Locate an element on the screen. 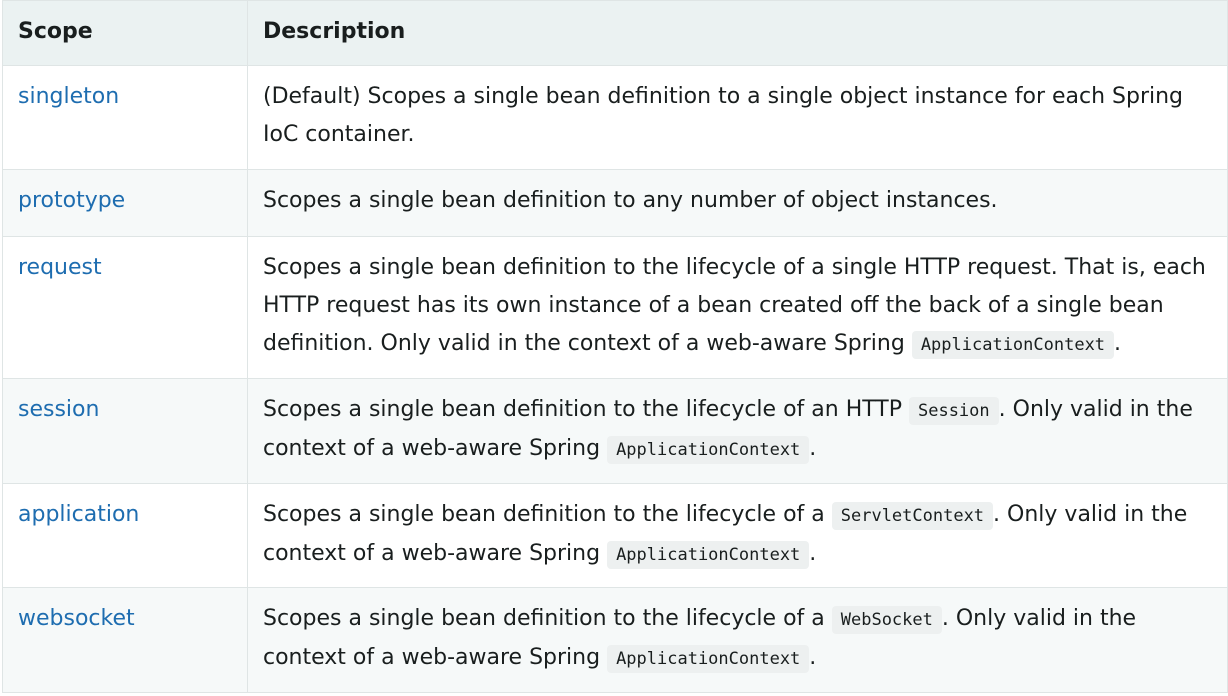 This screenshot has width=1228, height=696. scope-cell: session is located at coordinates (125, 431).